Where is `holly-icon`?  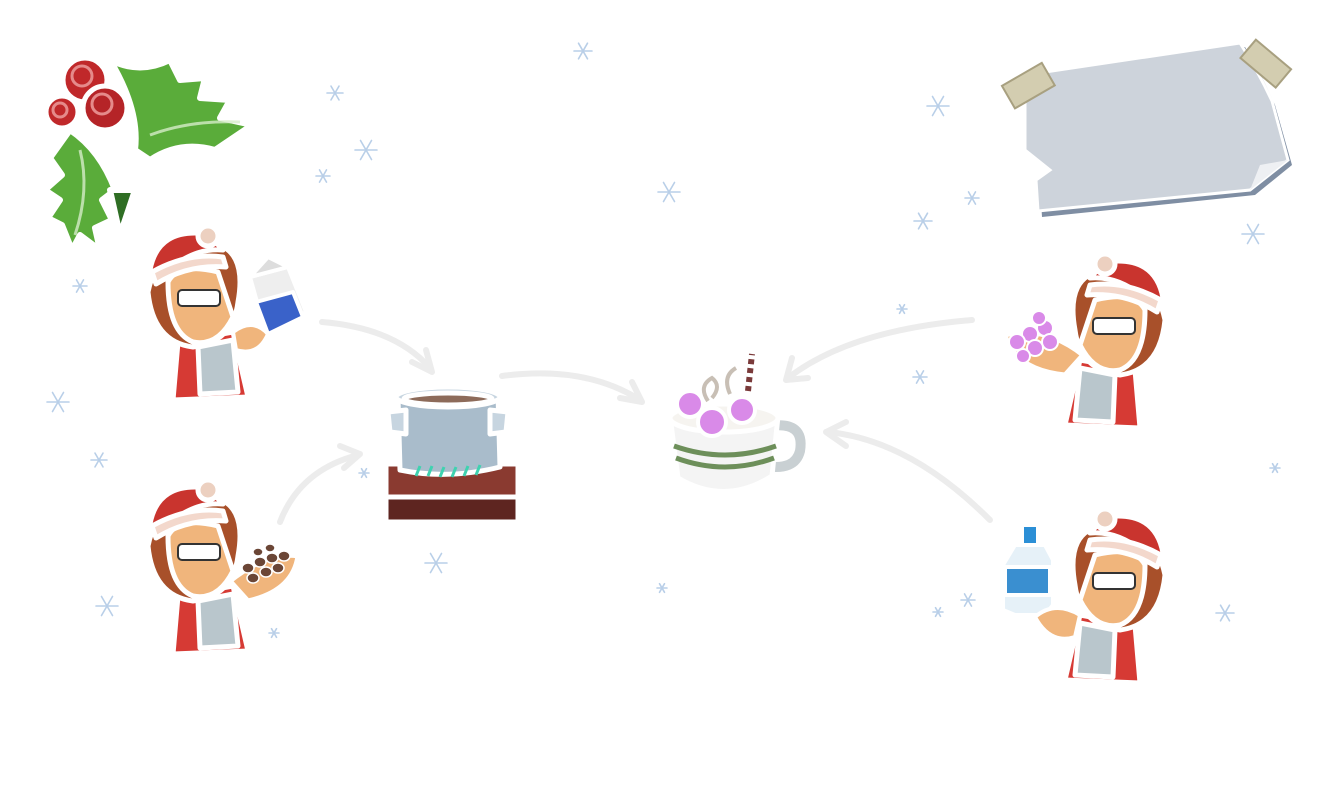
holly-icon is located at coordinates (148, 152).